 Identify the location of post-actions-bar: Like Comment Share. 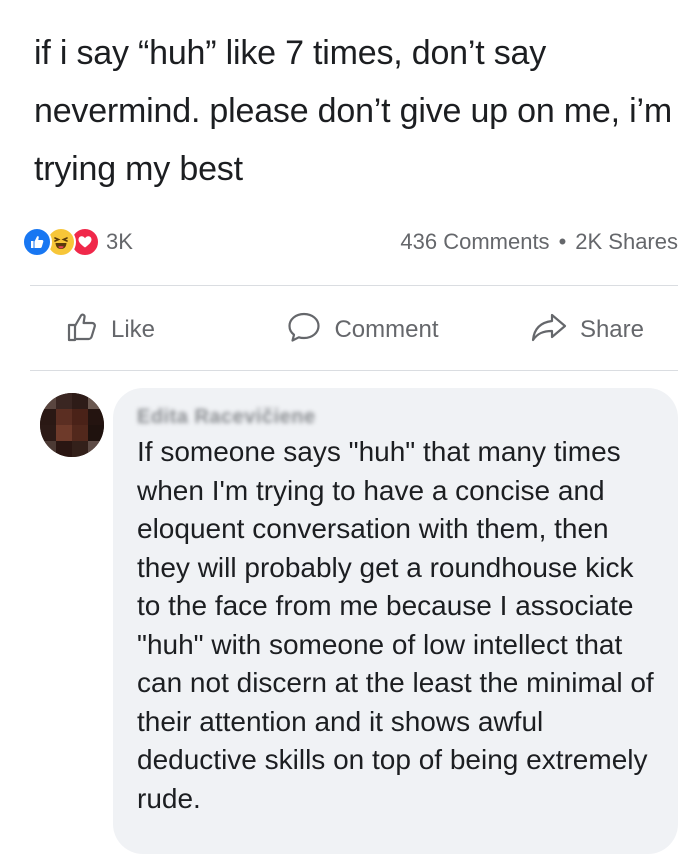
(350, 330).